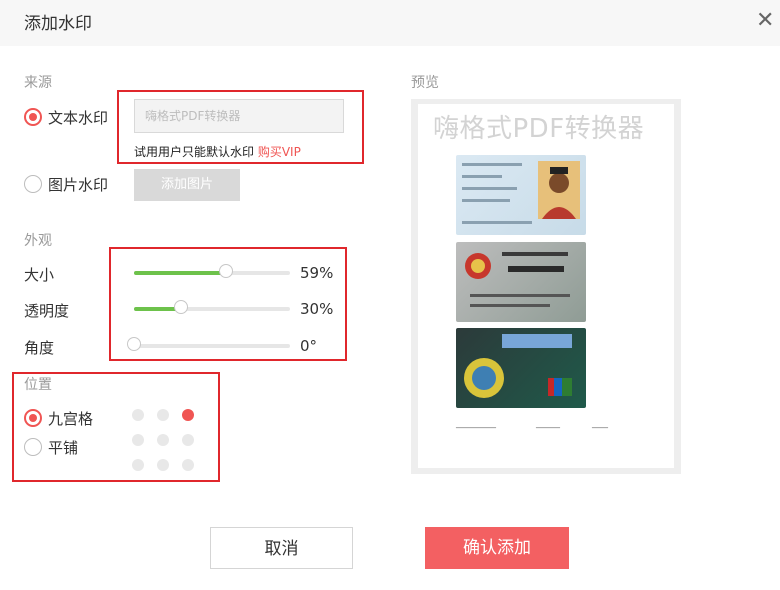  I want to click on add-image-button: 添加图片, so click(187, 185).